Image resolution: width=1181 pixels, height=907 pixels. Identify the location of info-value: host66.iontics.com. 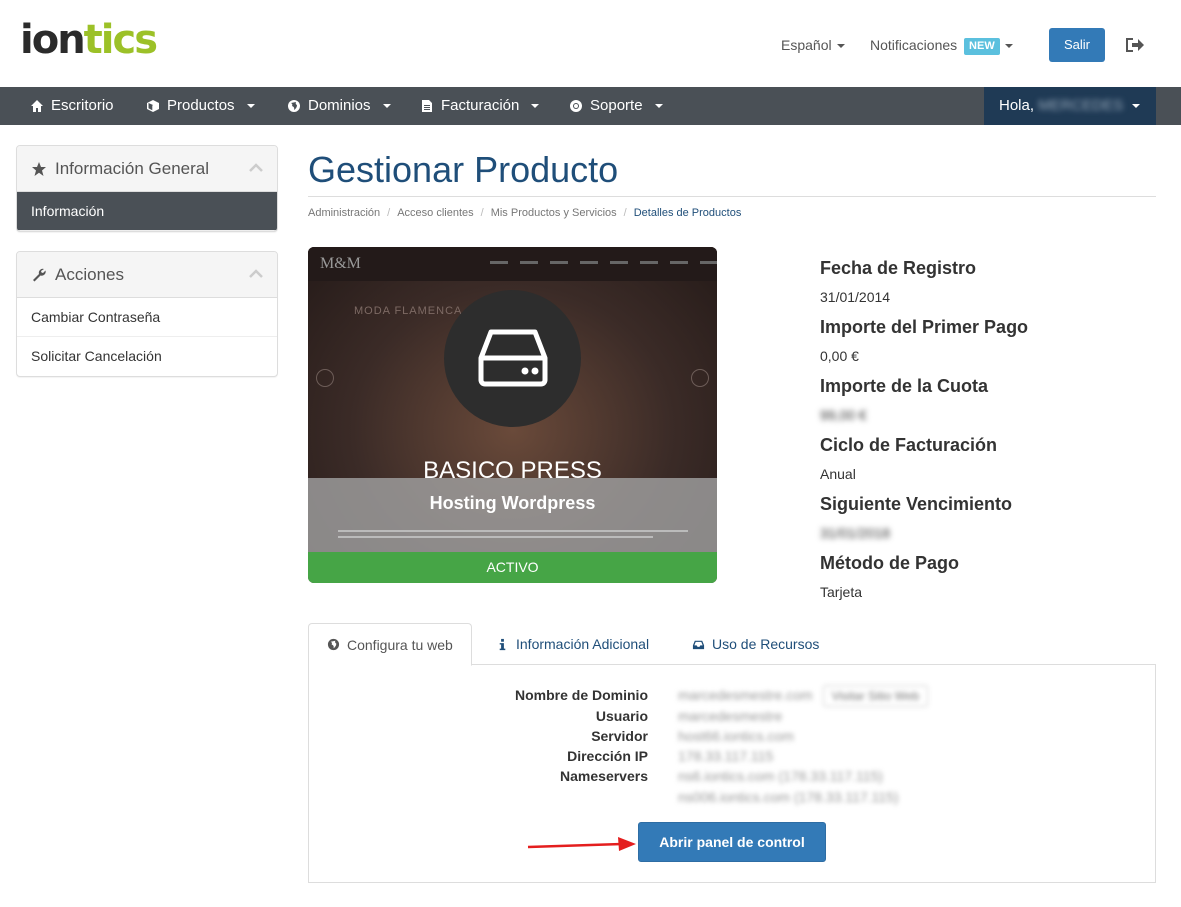
(736, 736).